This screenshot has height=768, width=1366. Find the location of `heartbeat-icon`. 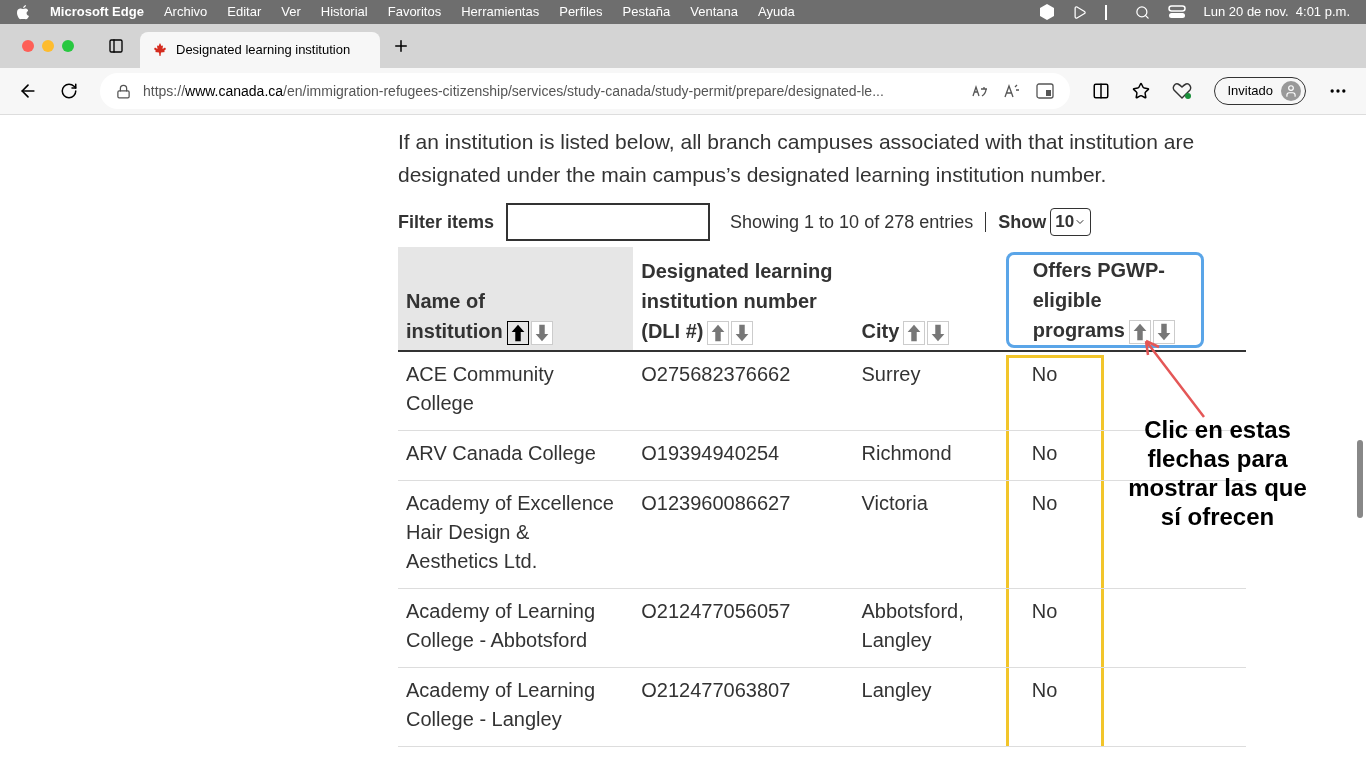

heartbeat-icon is located at coordinates (1182, 91).